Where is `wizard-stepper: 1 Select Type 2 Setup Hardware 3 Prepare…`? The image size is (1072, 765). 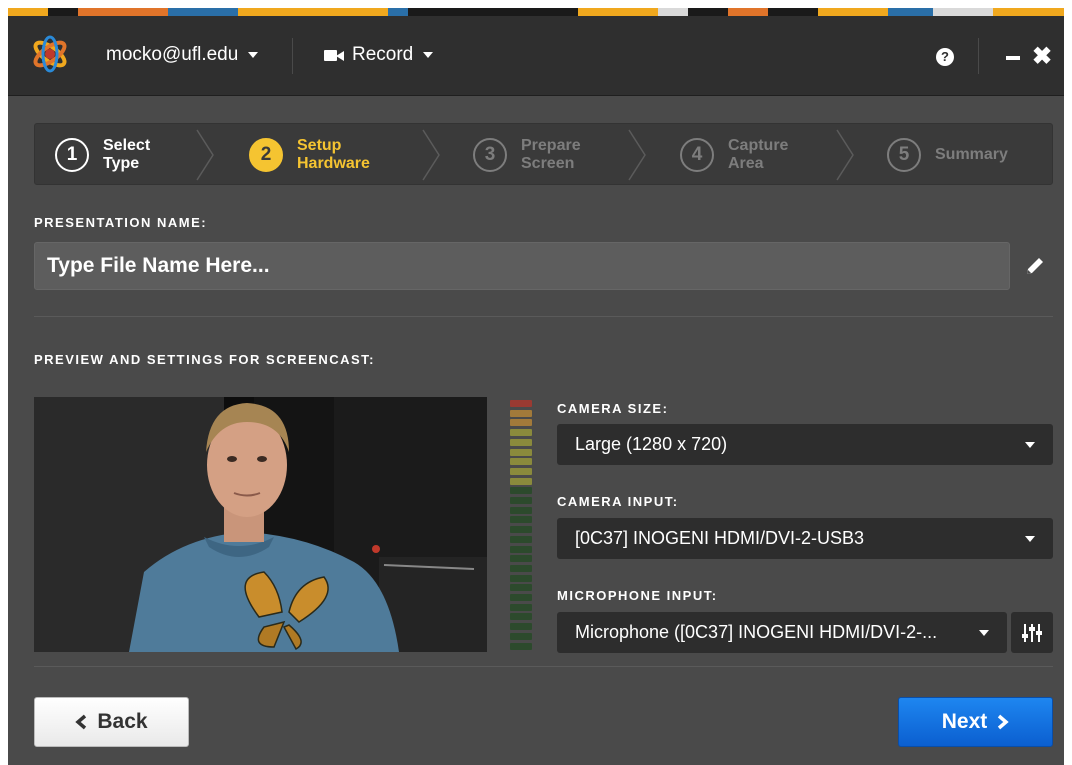
wizard-stepper: 1 Select Type 2 Setup Hardware 3 Prepare… is located at coordinates (543, 154).